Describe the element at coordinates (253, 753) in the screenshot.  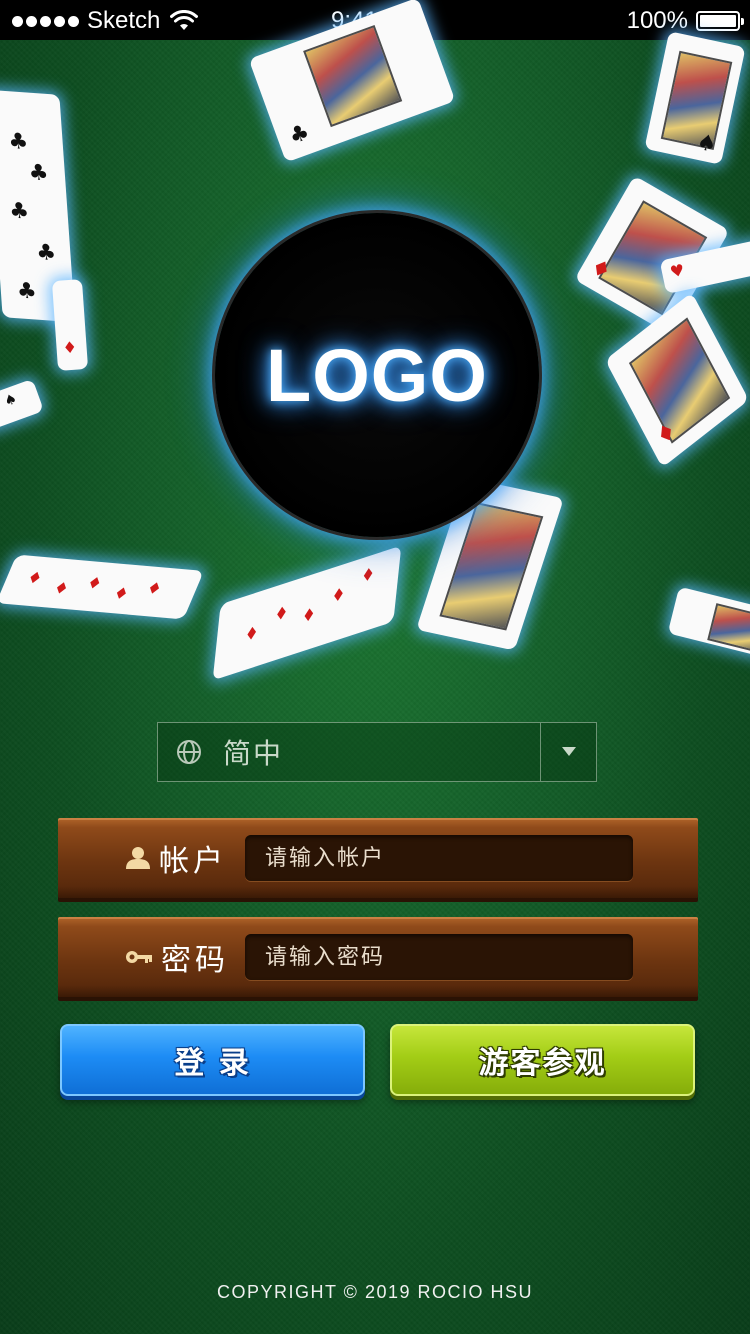
I see `language-value: 简中` at that location.